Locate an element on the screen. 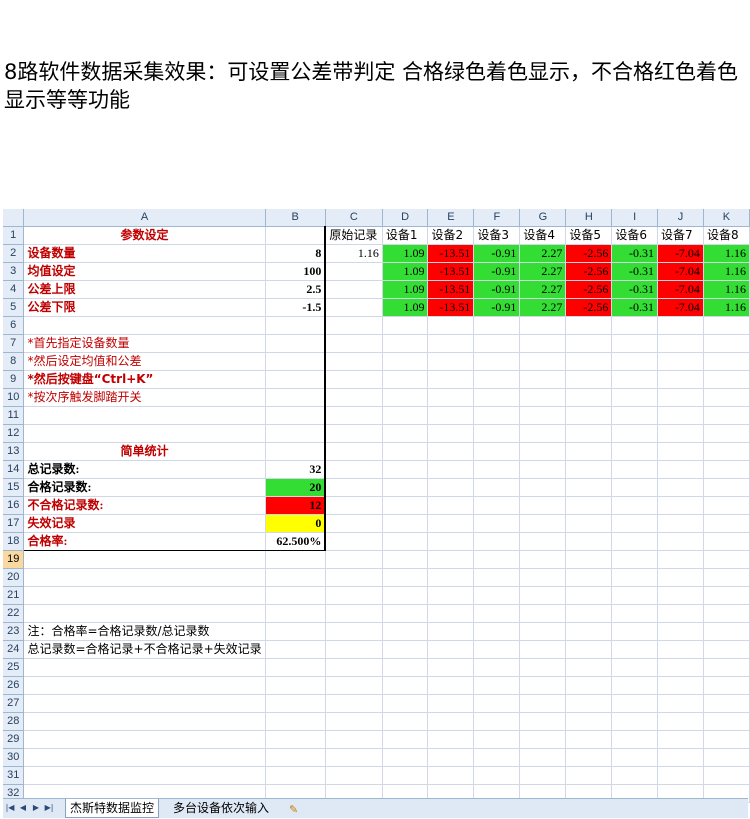 This screenshot has width=750, height=819. note-text: *按次序触发脚踏开关 is located at coordinates (144, 397).